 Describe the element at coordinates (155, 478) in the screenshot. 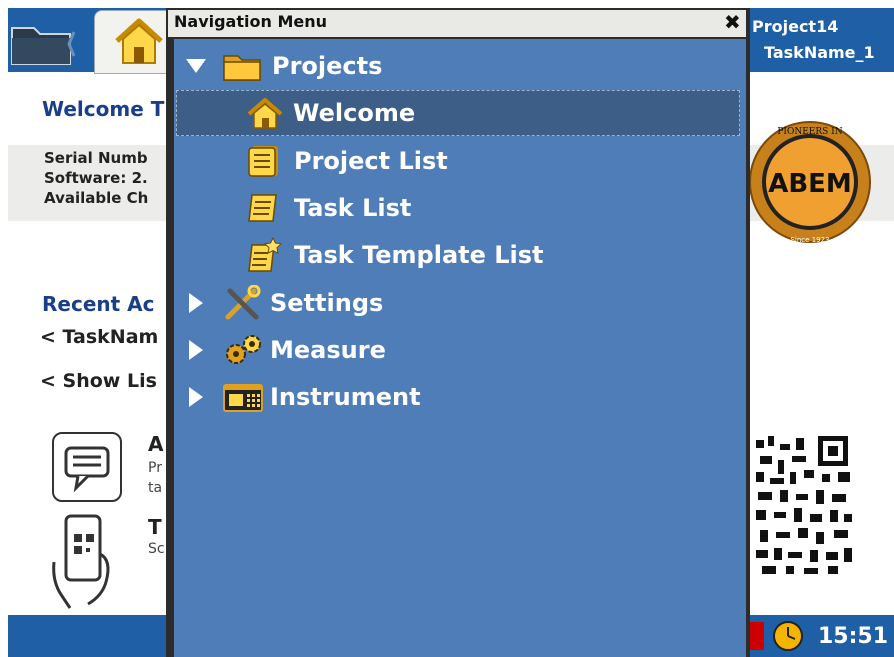

I see `app-entry-desc: Pr ta` at that location.